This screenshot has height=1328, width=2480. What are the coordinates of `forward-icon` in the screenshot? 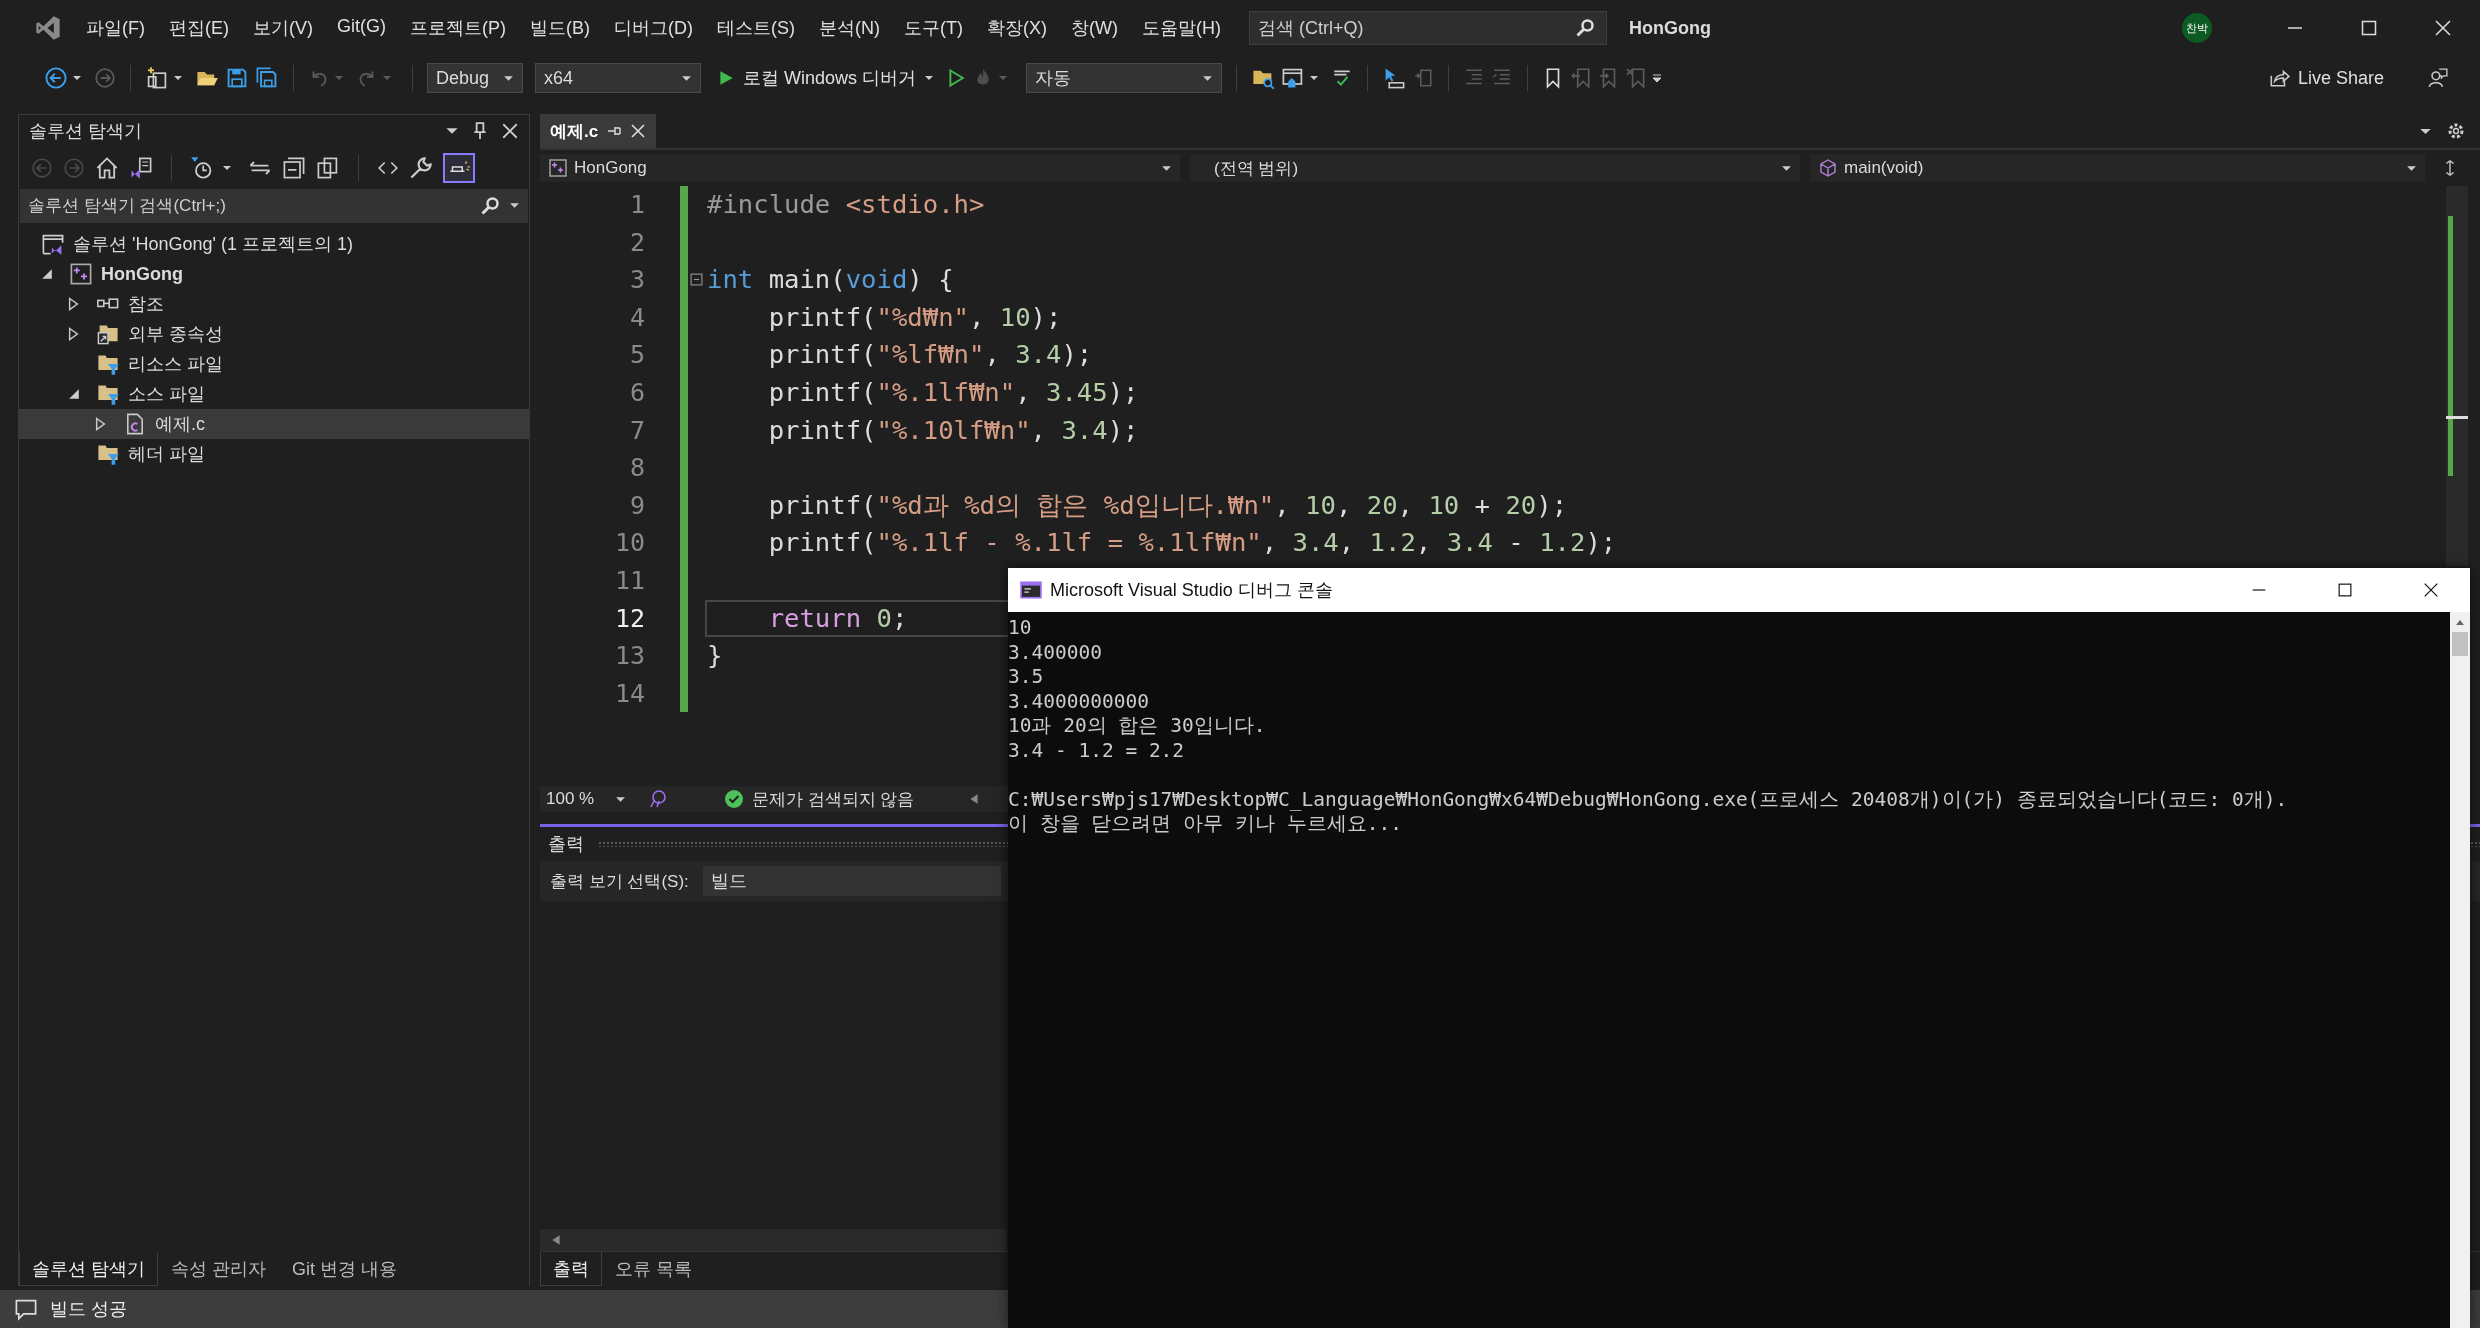 It's located at (105, 78).